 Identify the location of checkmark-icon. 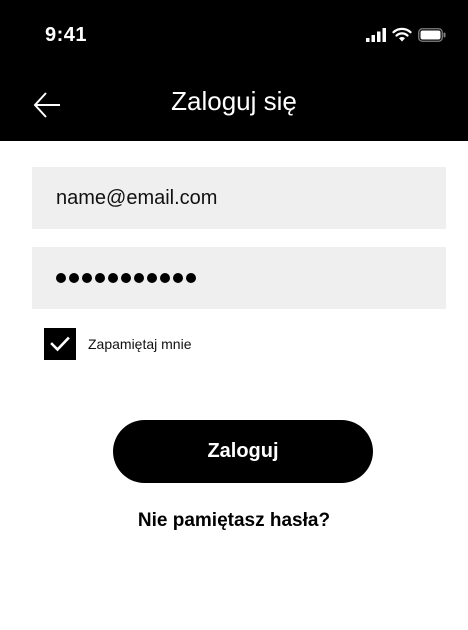
(60, 344).